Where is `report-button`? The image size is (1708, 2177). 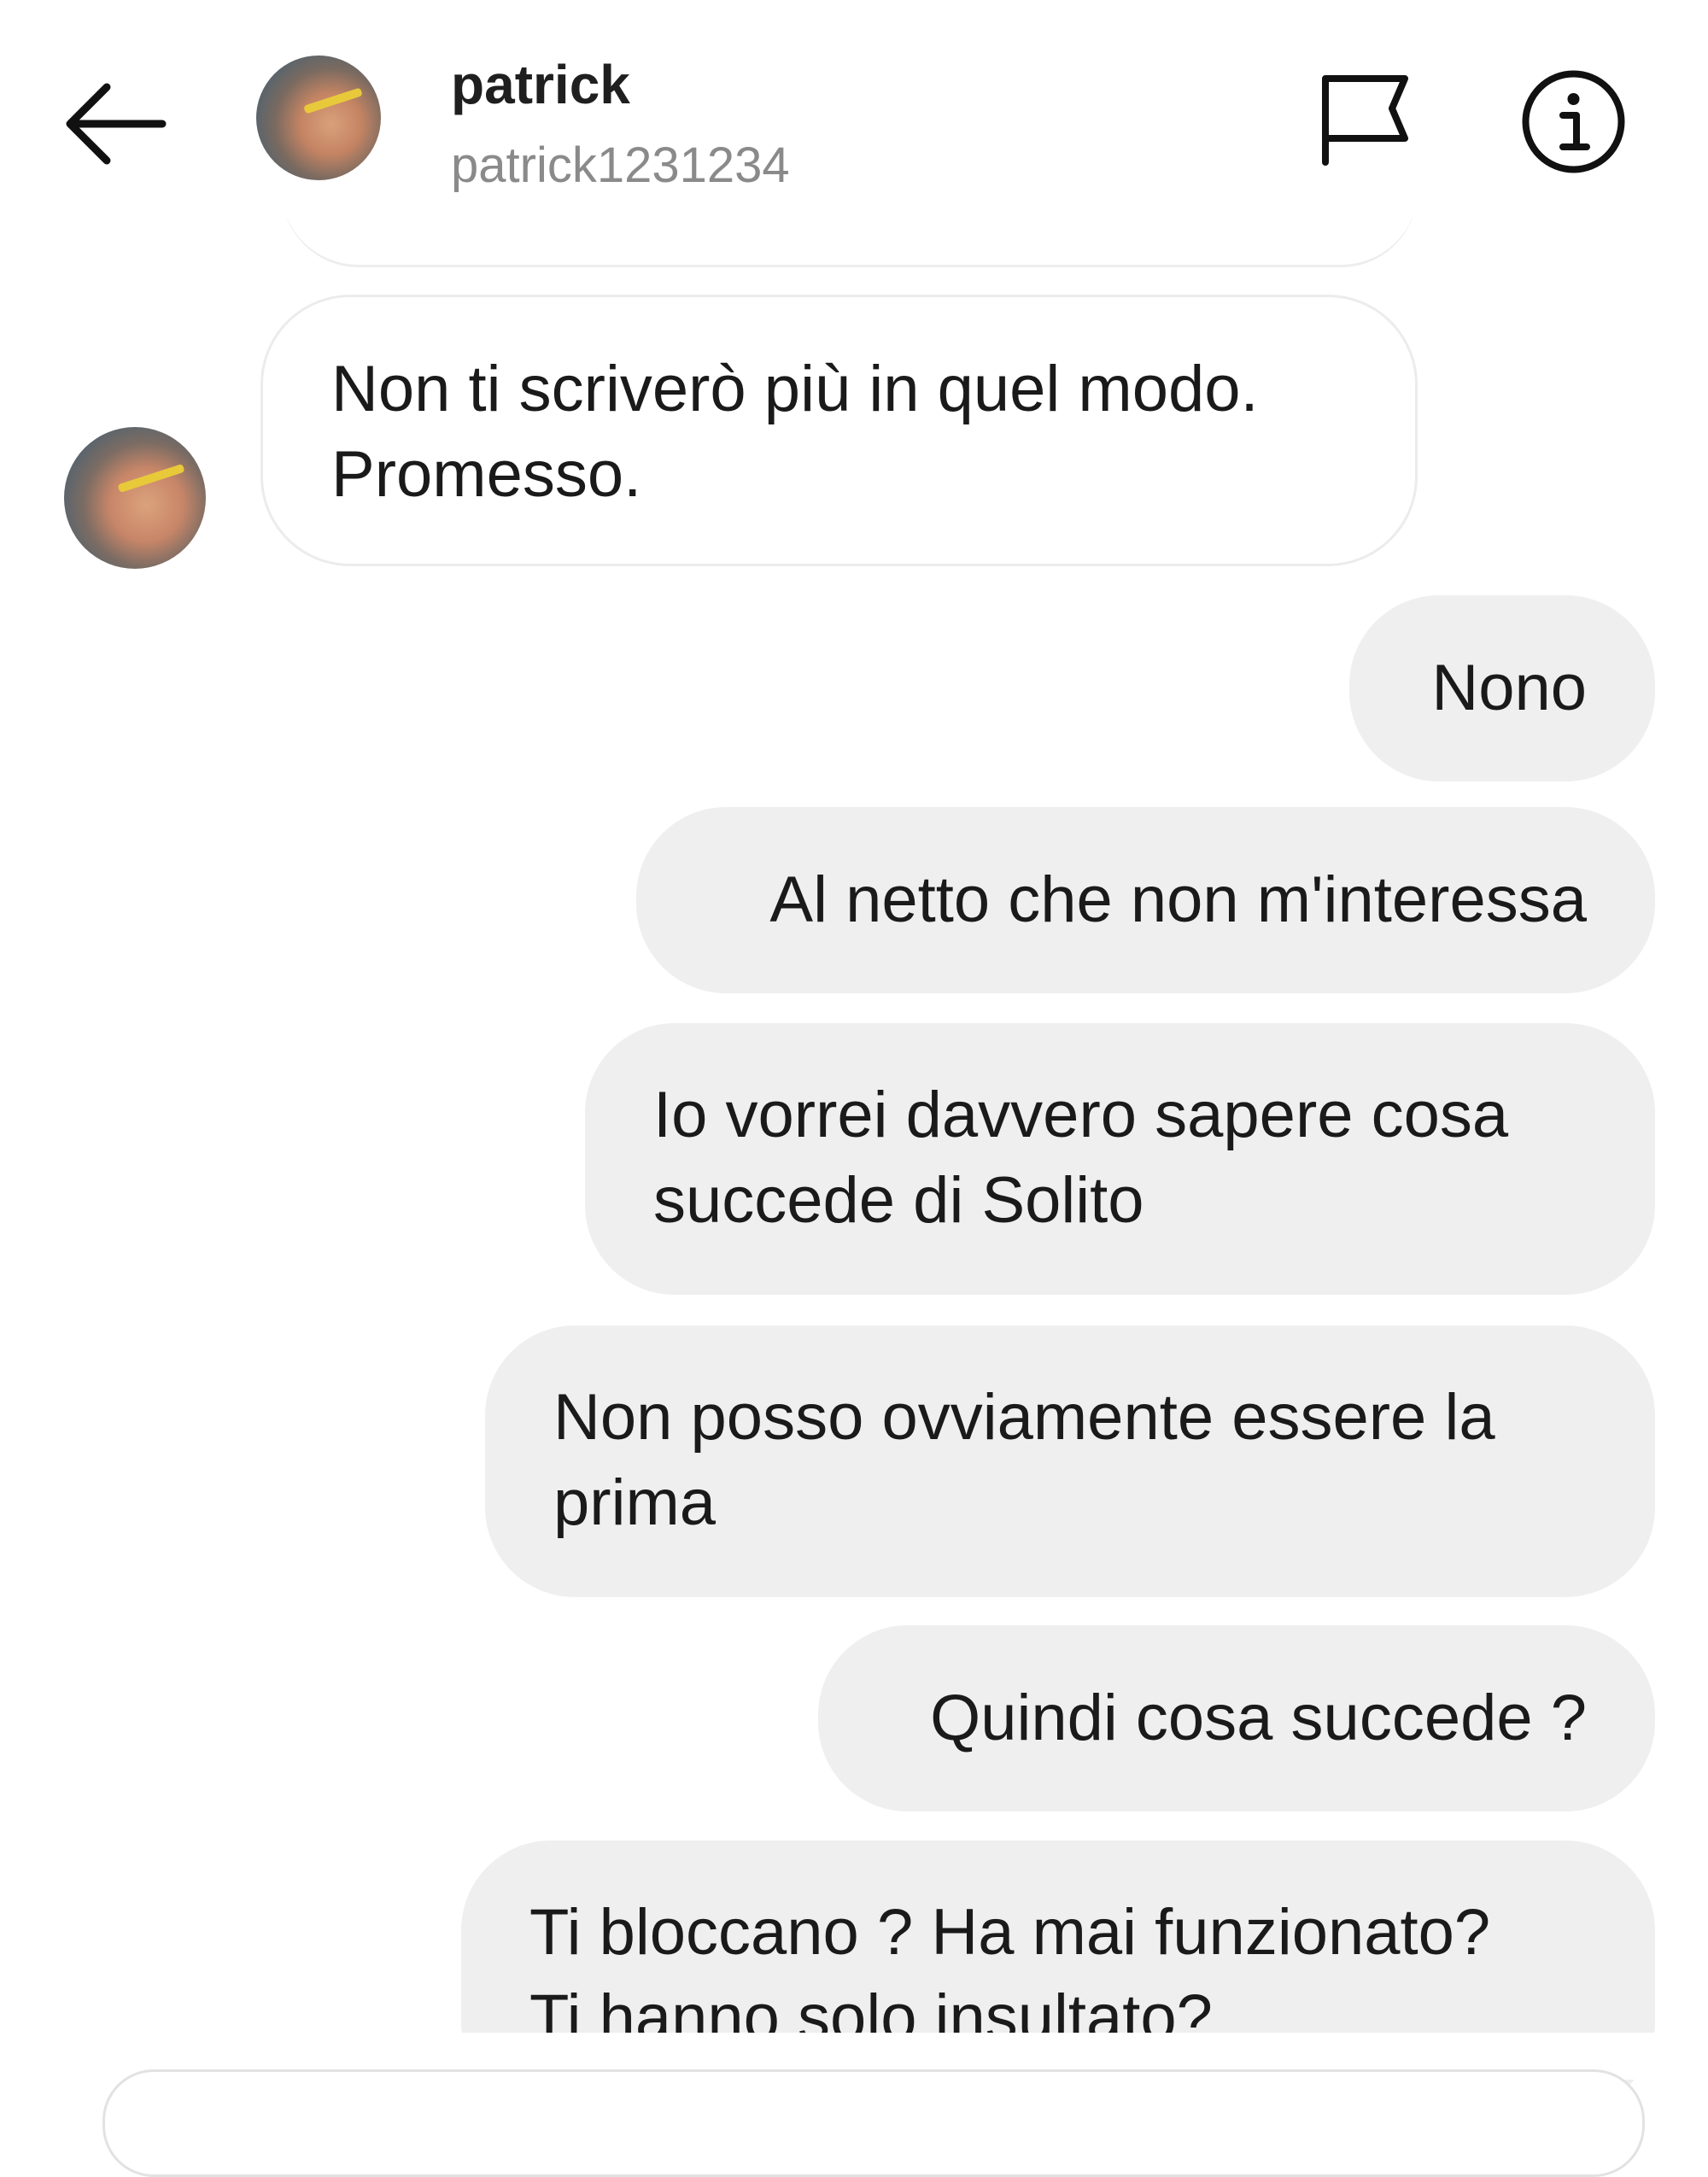
report-button is located at coordinates (1364, 119).